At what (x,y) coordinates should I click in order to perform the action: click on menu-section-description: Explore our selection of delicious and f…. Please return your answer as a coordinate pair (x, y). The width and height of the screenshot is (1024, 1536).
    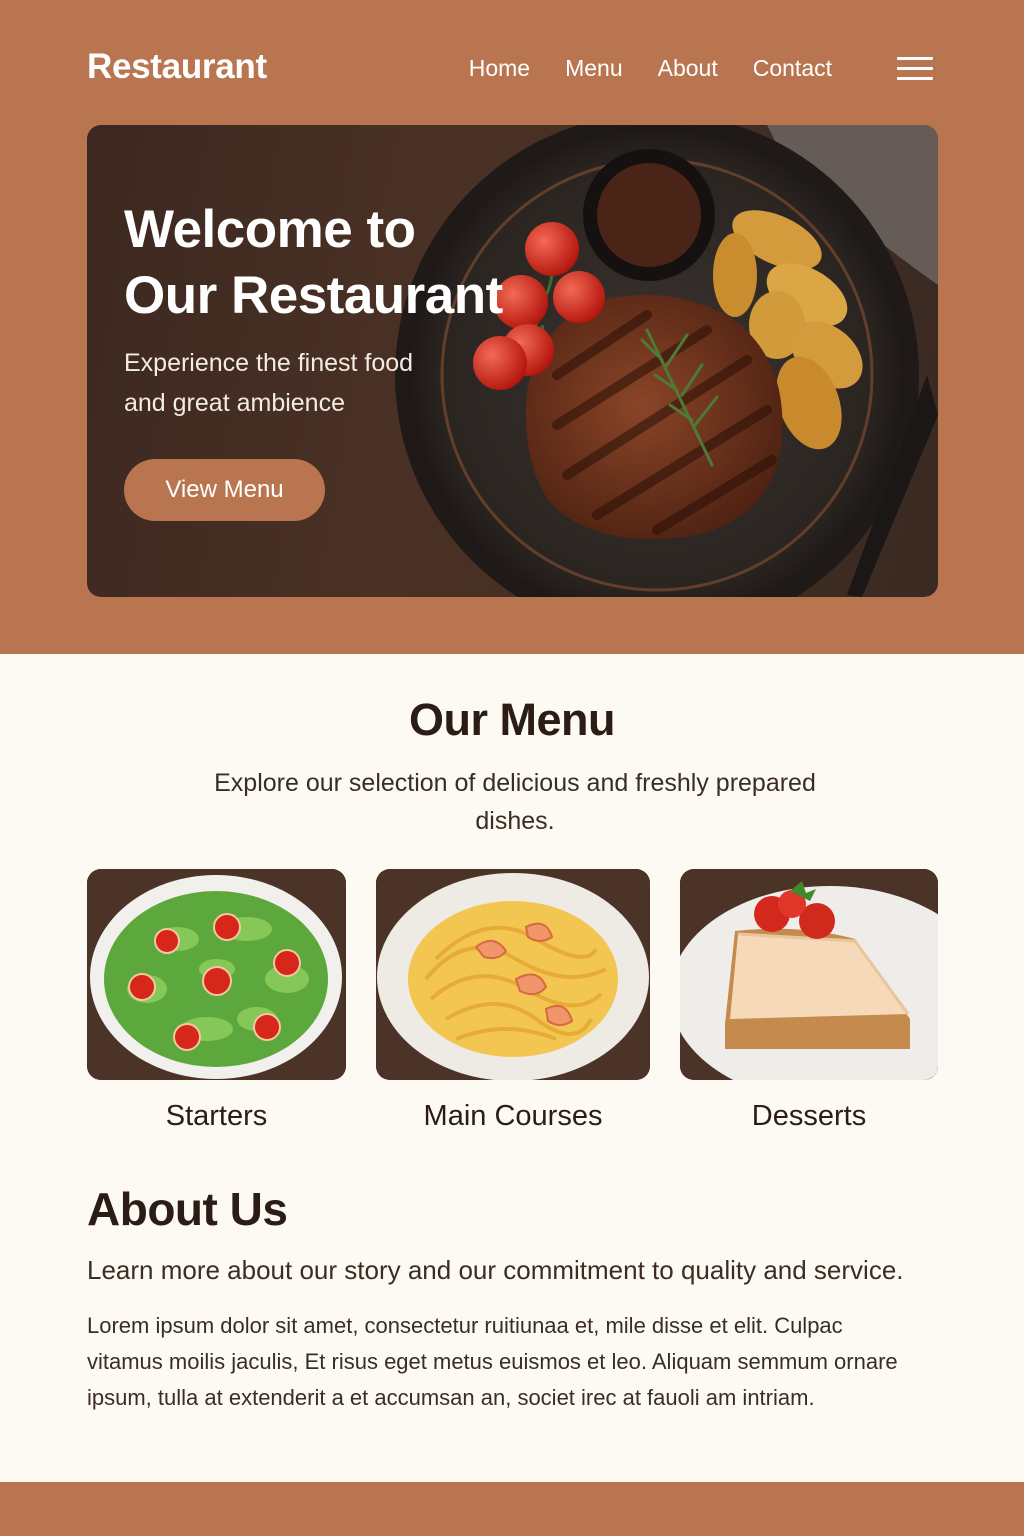
    Looking at the image, I should click on (515, 802).